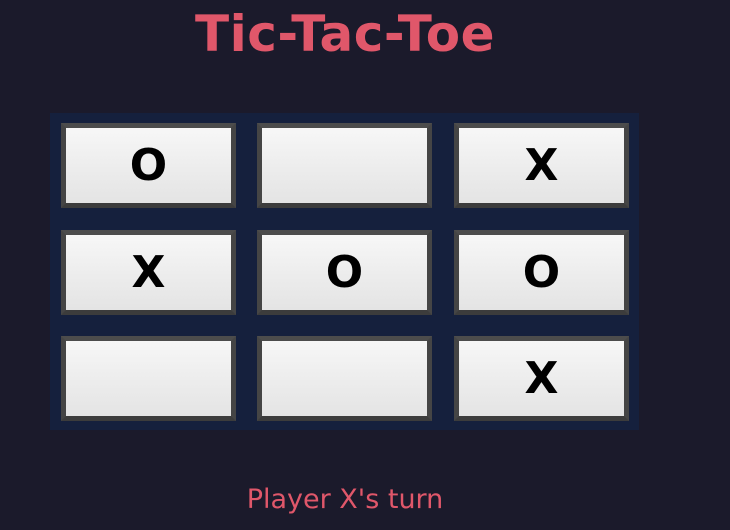 Image resolution: width=730 pixels, height=530 pixels. I want to click on cell-6-mark: O, so click(541, 272).